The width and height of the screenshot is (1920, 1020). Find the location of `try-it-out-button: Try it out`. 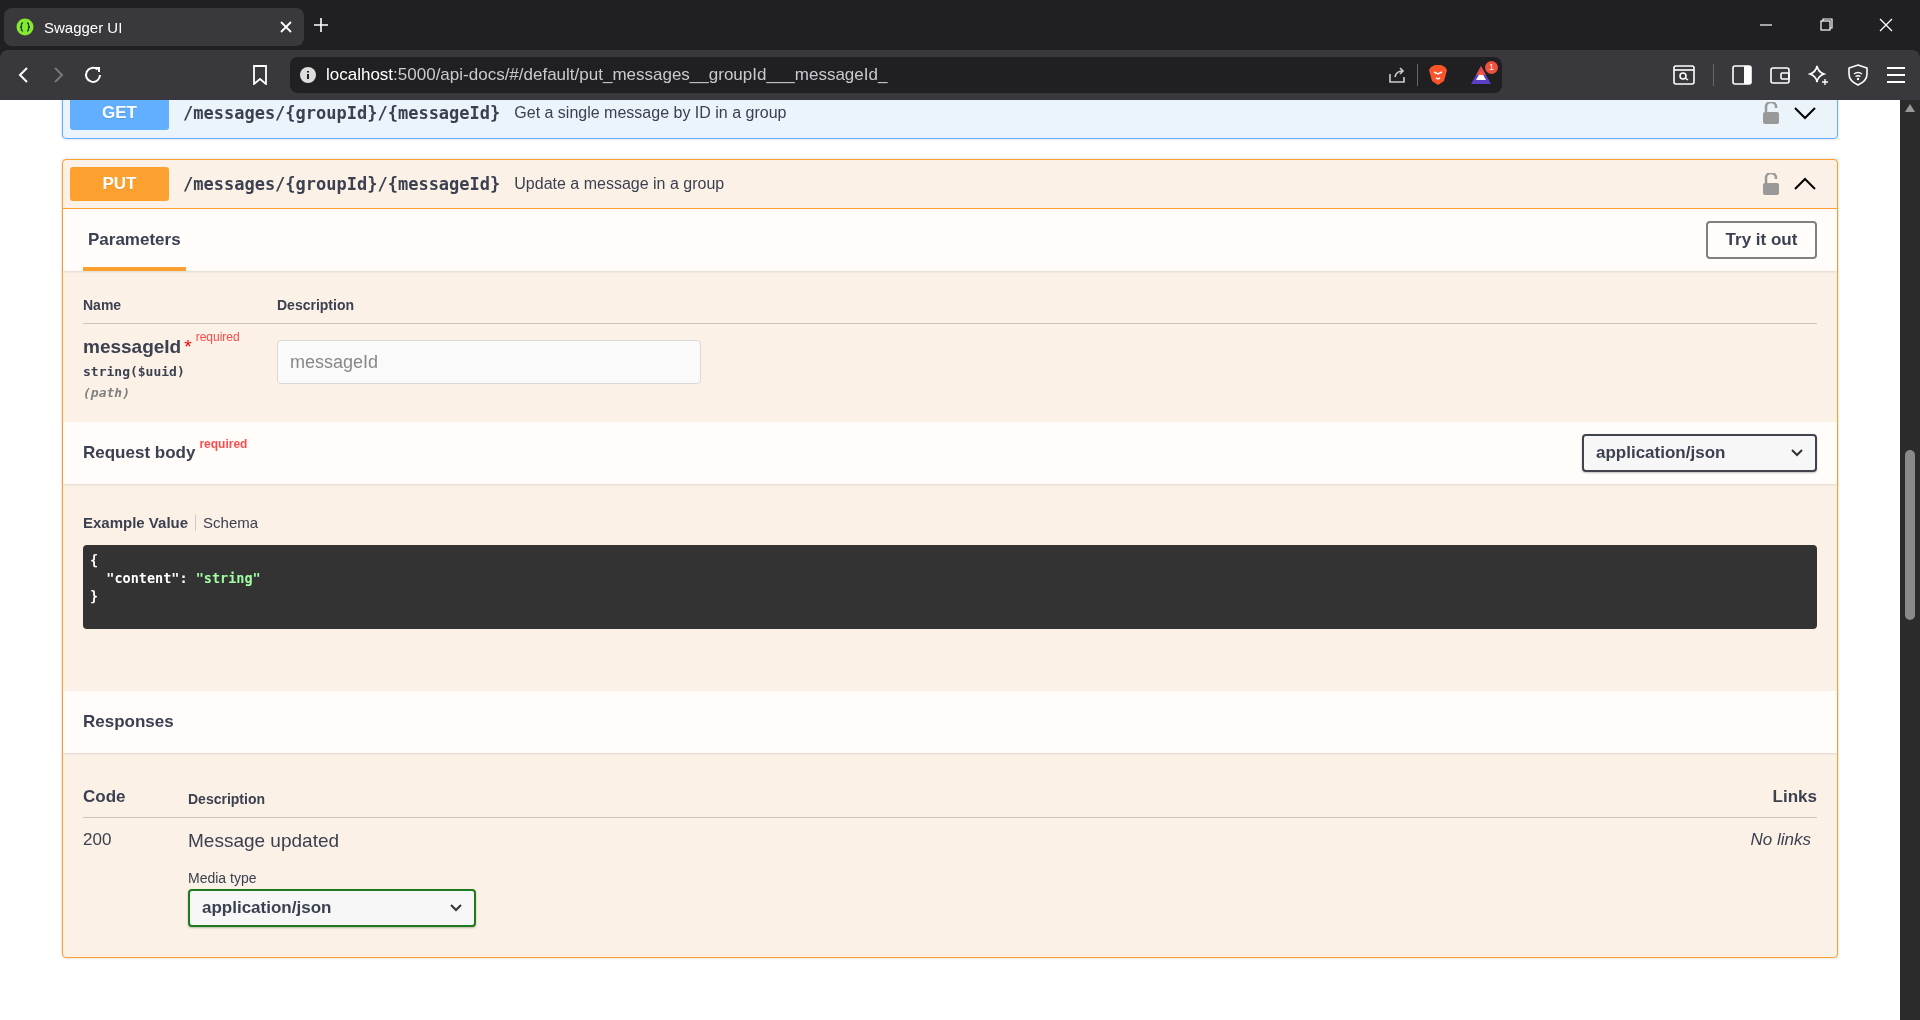

try-it-out-button: Try it out is located at coordinates (1761, 240).